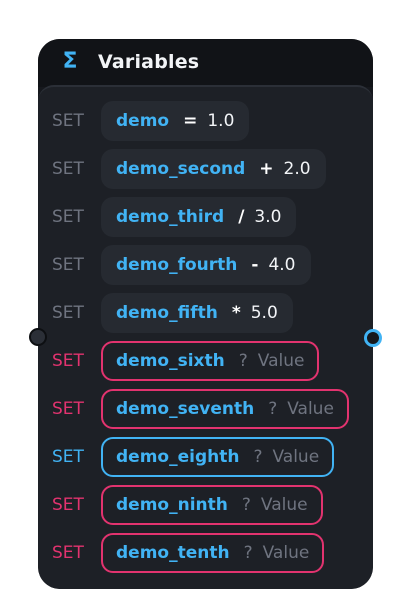  I want to click on variable-pill: demo_fourth - 4.0, so click(206, 265).